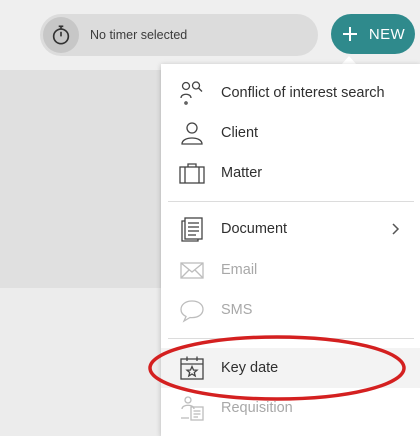  Describe the element at coordinates (303, 93) in the screenshot. I see `menu-item-label: Conflict of interest search` at that location.